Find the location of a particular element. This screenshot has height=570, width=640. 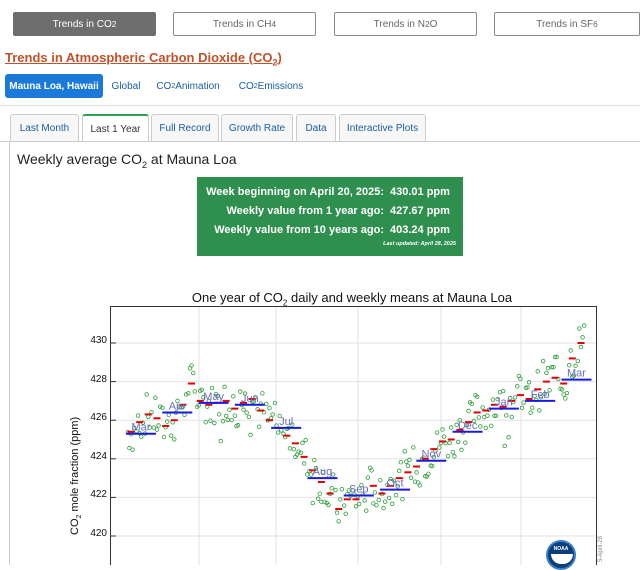

pill-mauna-loa: Mauna Loa, Hawaii is located at coordinates (54, 86).